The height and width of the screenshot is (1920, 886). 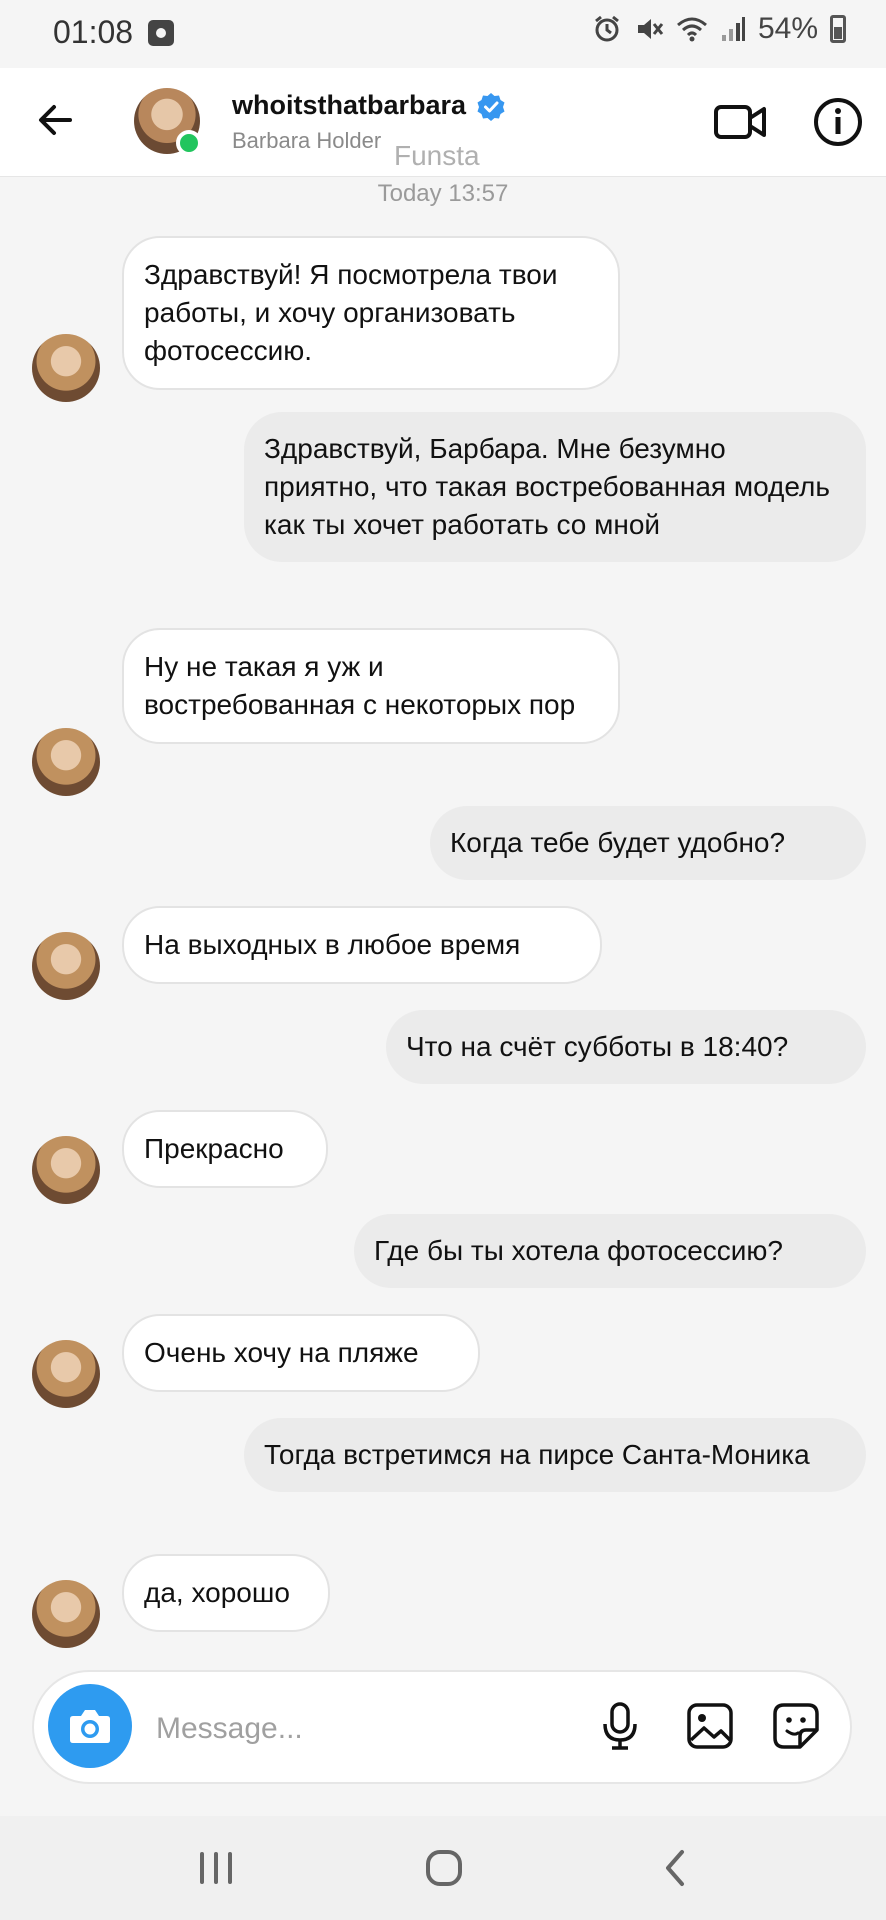 I want to click on message-outgoing: Где бы ты хотела фотосессию?, so click(x=610, y=1251).